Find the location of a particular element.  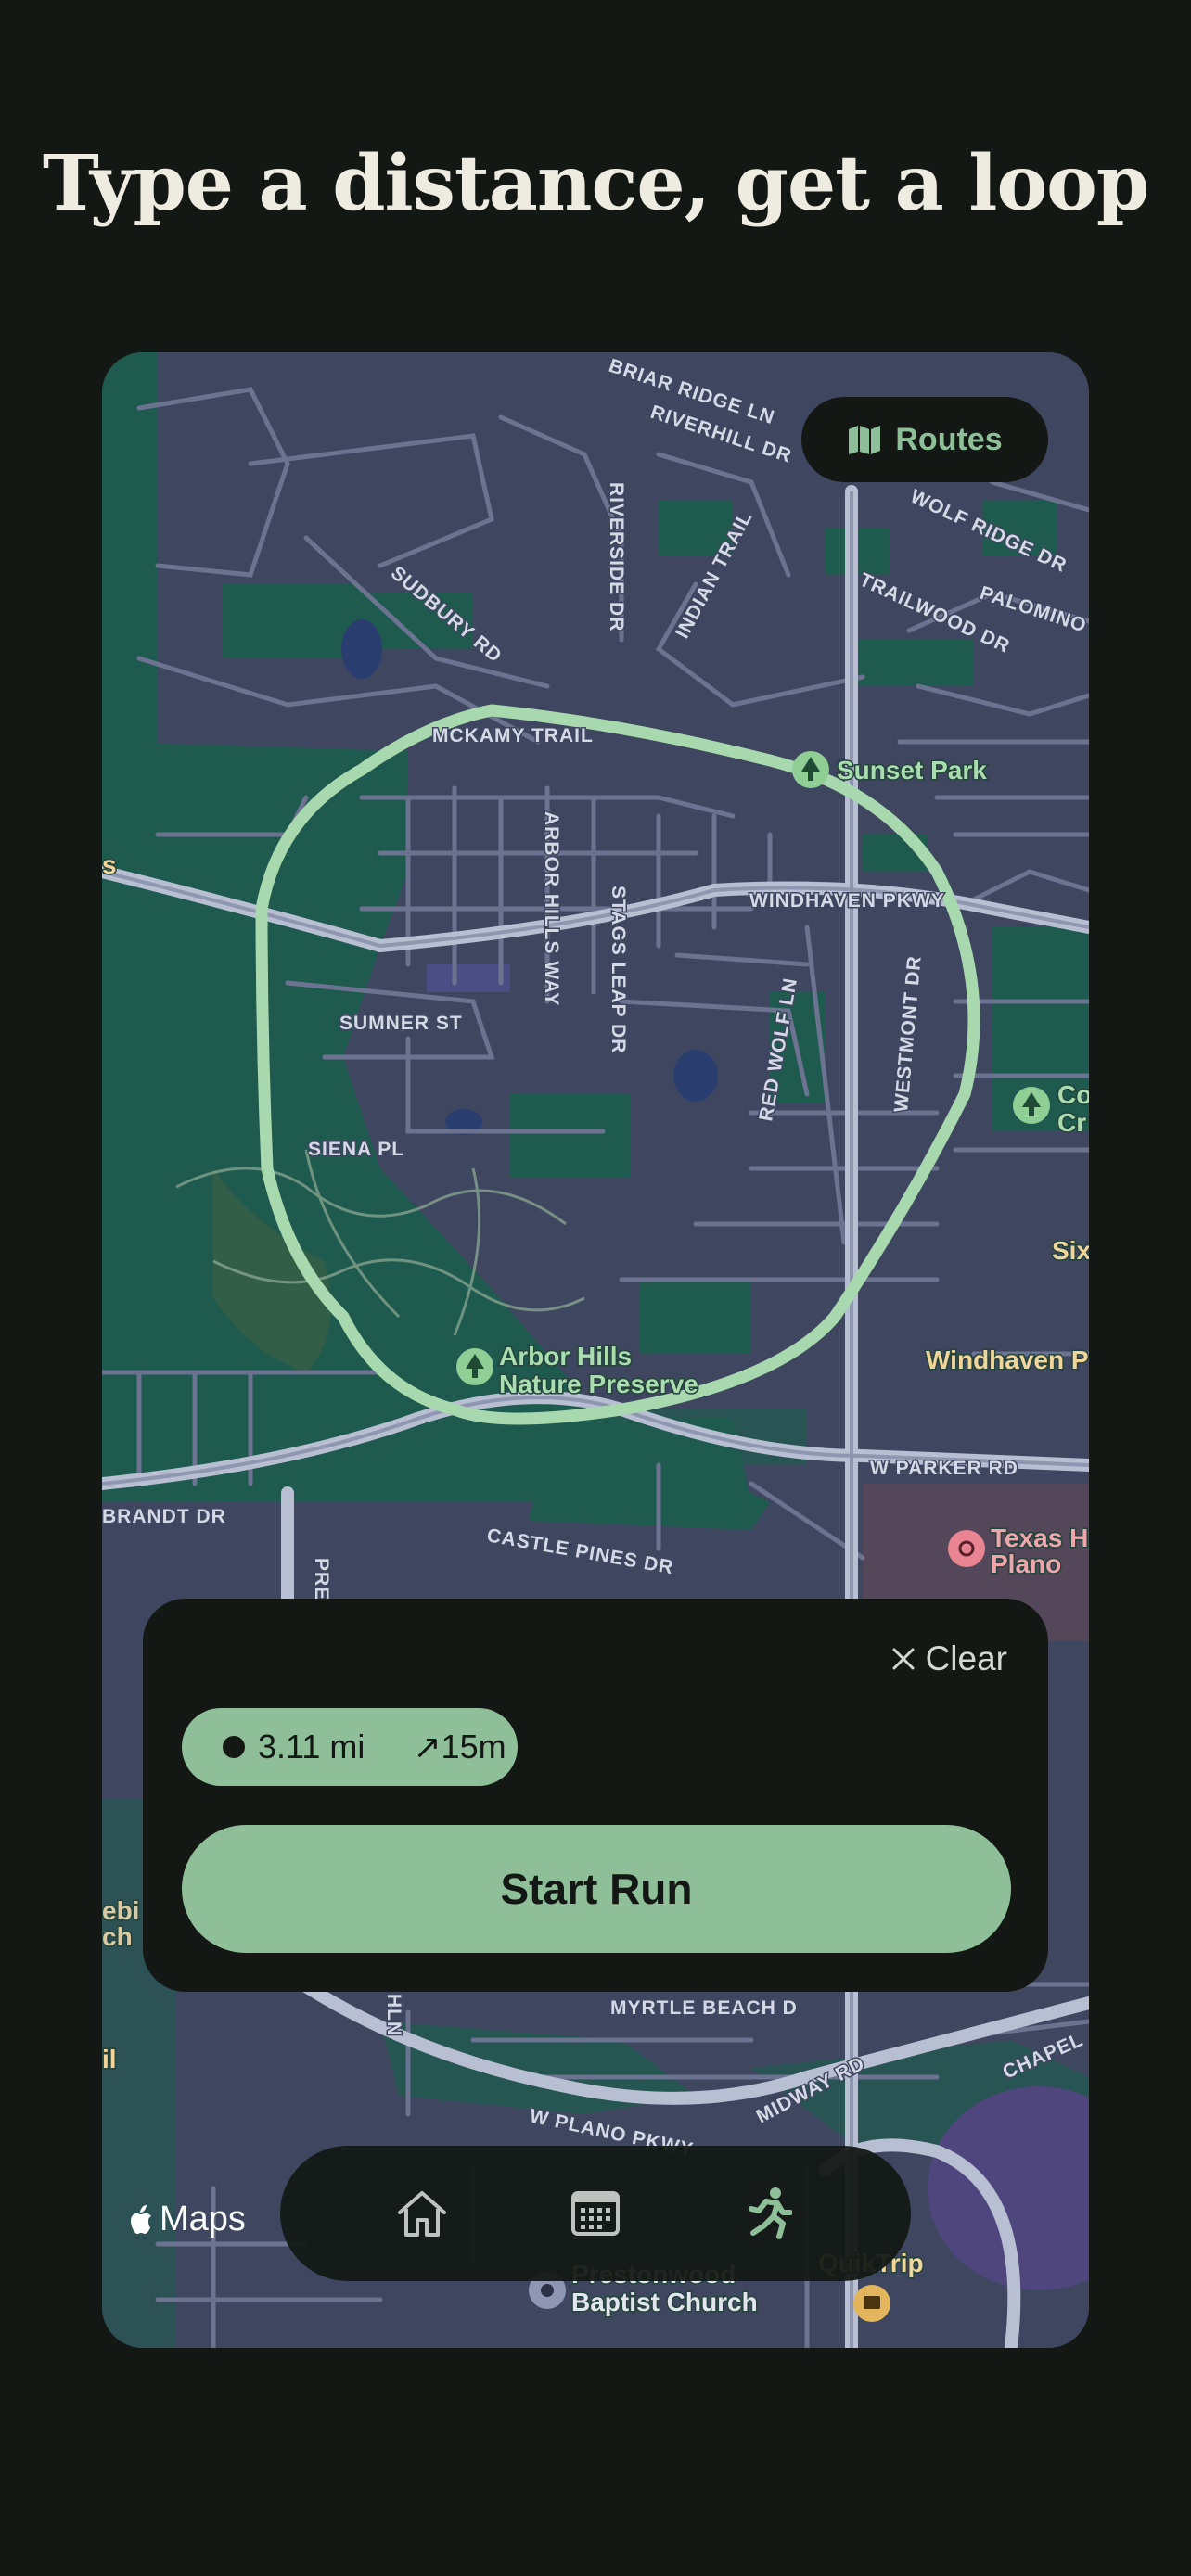

tab-bar is located at coordinates (595, 2213).